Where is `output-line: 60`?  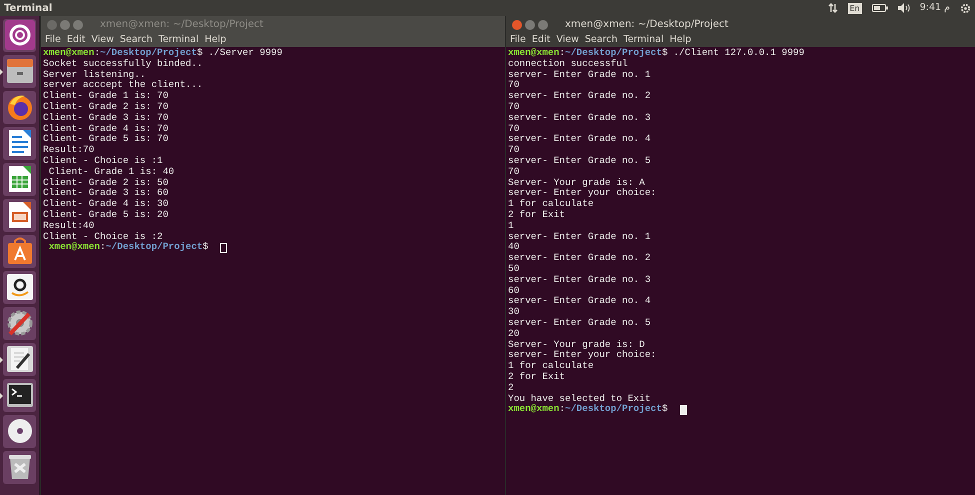
output-line: 60 is located at coordinates (514, 291).